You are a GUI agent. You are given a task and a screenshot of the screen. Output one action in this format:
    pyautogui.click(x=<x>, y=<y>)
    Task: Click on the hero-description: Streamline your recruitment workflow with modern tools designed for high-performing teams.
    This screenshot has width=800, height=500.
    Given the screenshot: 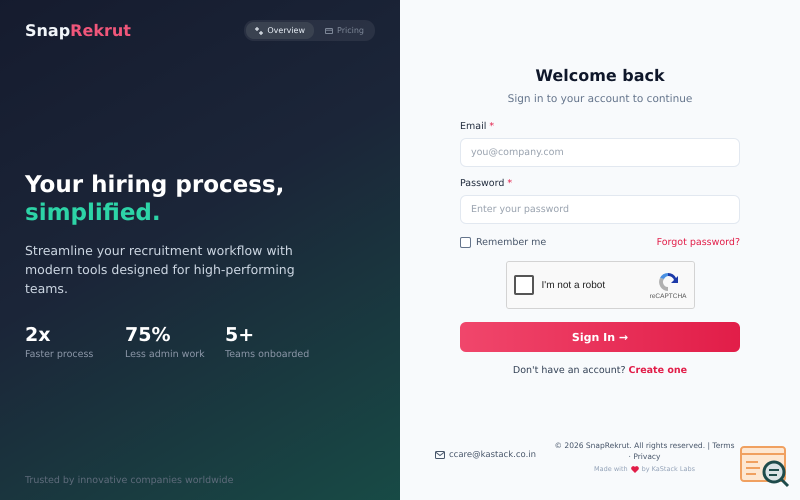 What is the action you would take?
    pyautogui.click(x=160, y=270)
    